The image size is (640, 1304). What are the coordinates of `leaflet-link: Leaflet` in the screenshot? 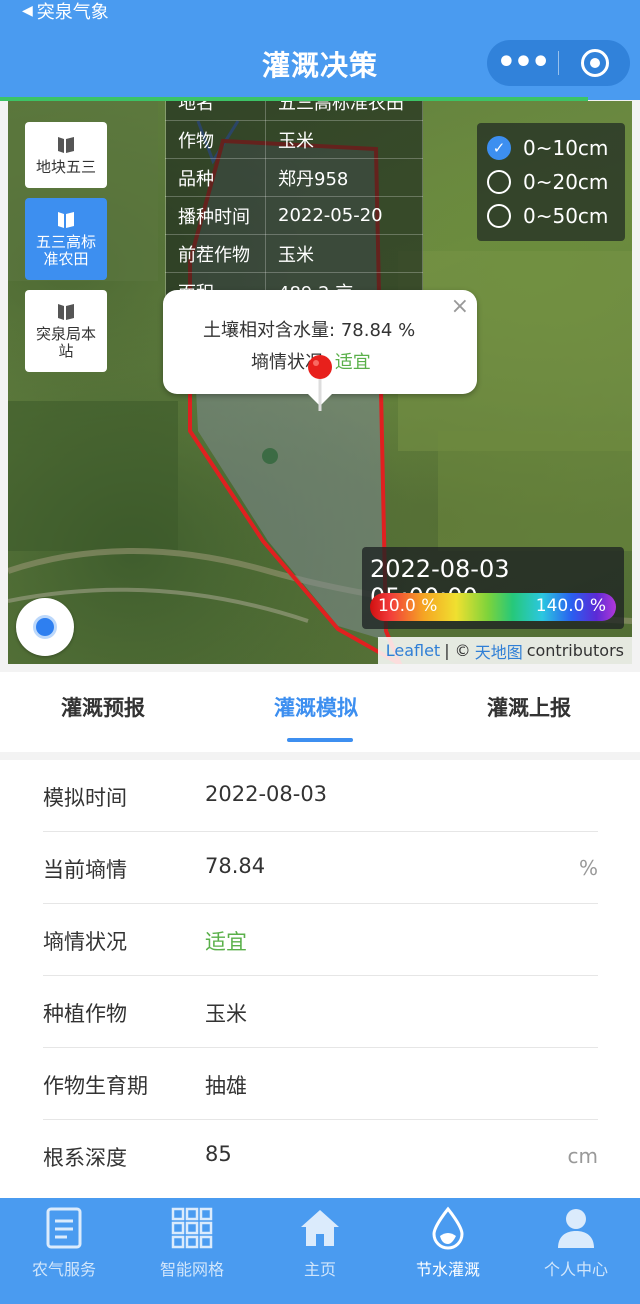 It's located at (413, 650).